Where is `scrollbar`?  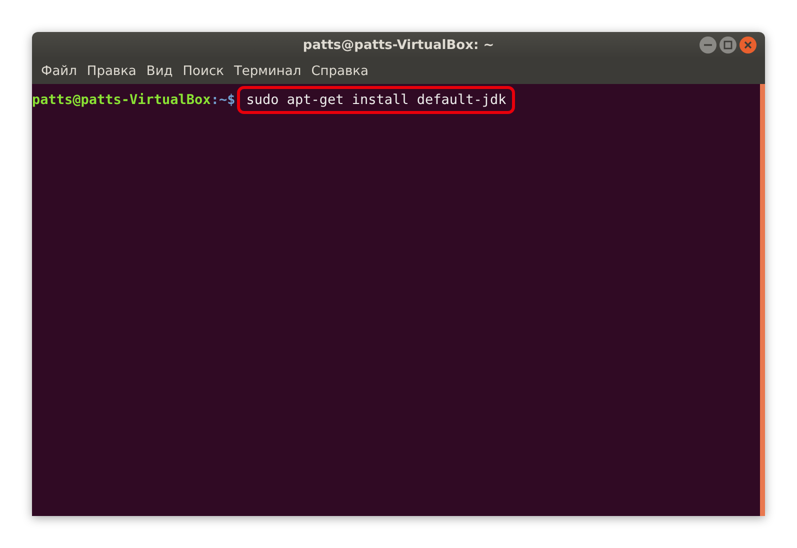 scrollbar is located at coordinates (762, 300).